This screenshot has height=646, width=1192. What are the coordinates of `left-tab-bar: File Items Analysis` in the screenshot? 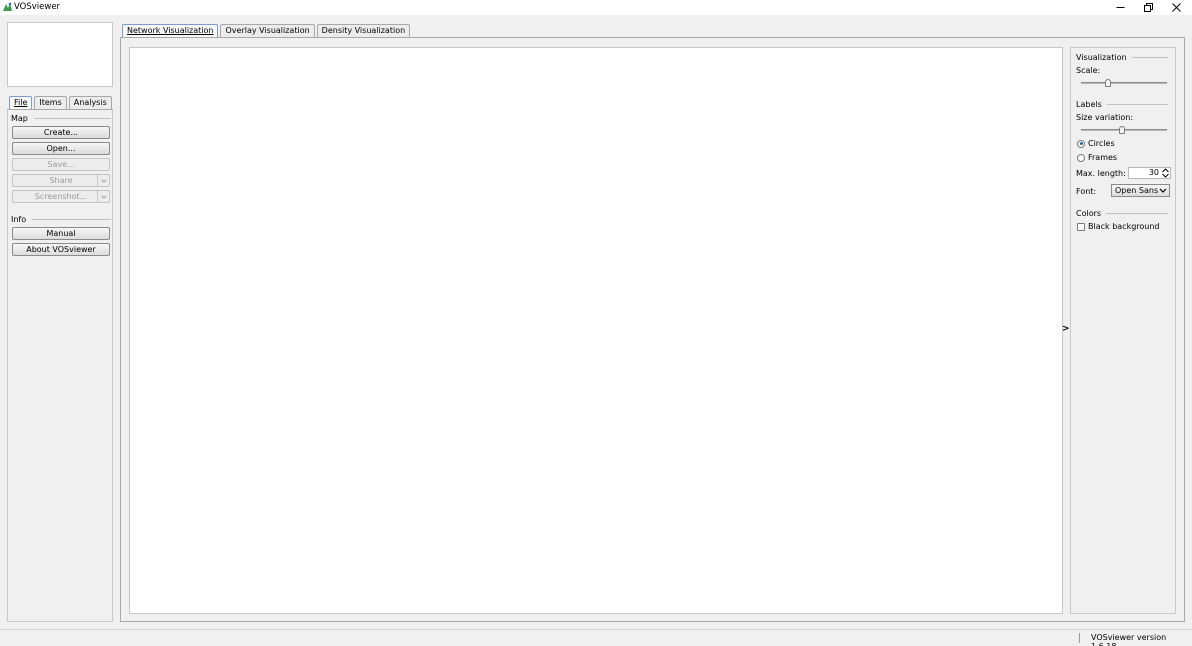 It's located at (60, 103).